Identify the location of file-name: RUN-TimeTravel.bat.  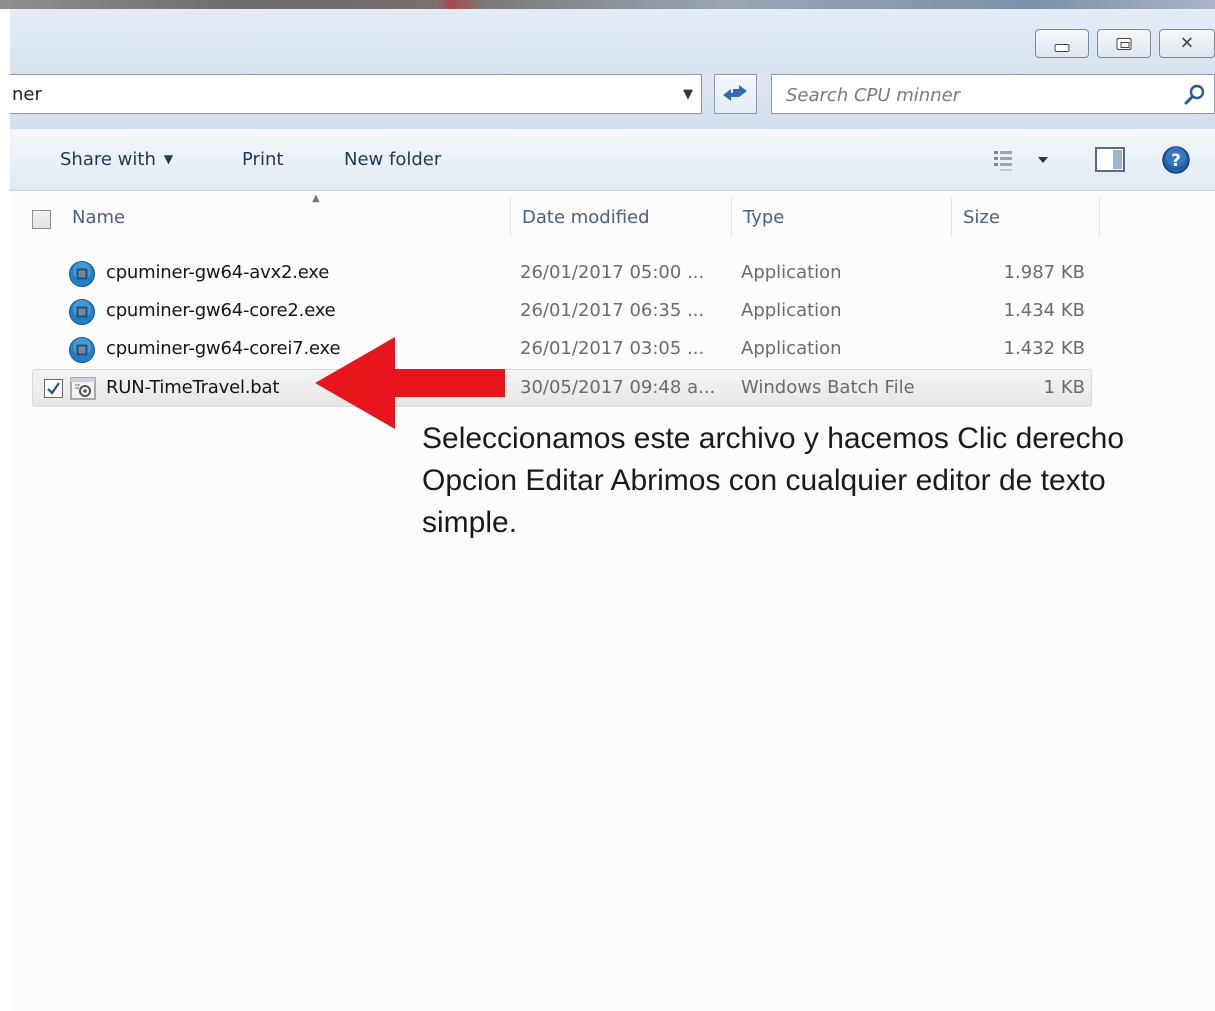
(193, 387).